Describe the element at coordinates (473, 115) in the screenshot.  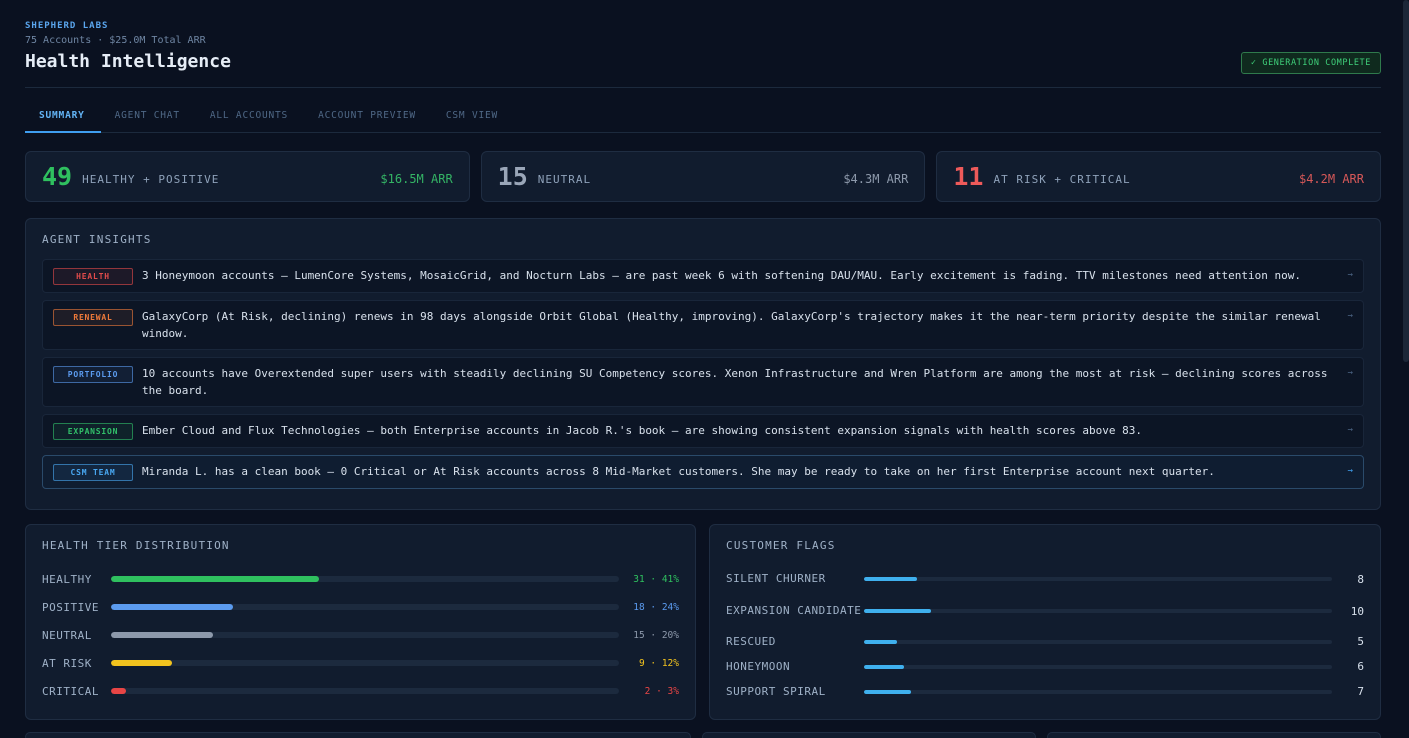
I see `tab-csm-view: CSM VIEW` at that location.